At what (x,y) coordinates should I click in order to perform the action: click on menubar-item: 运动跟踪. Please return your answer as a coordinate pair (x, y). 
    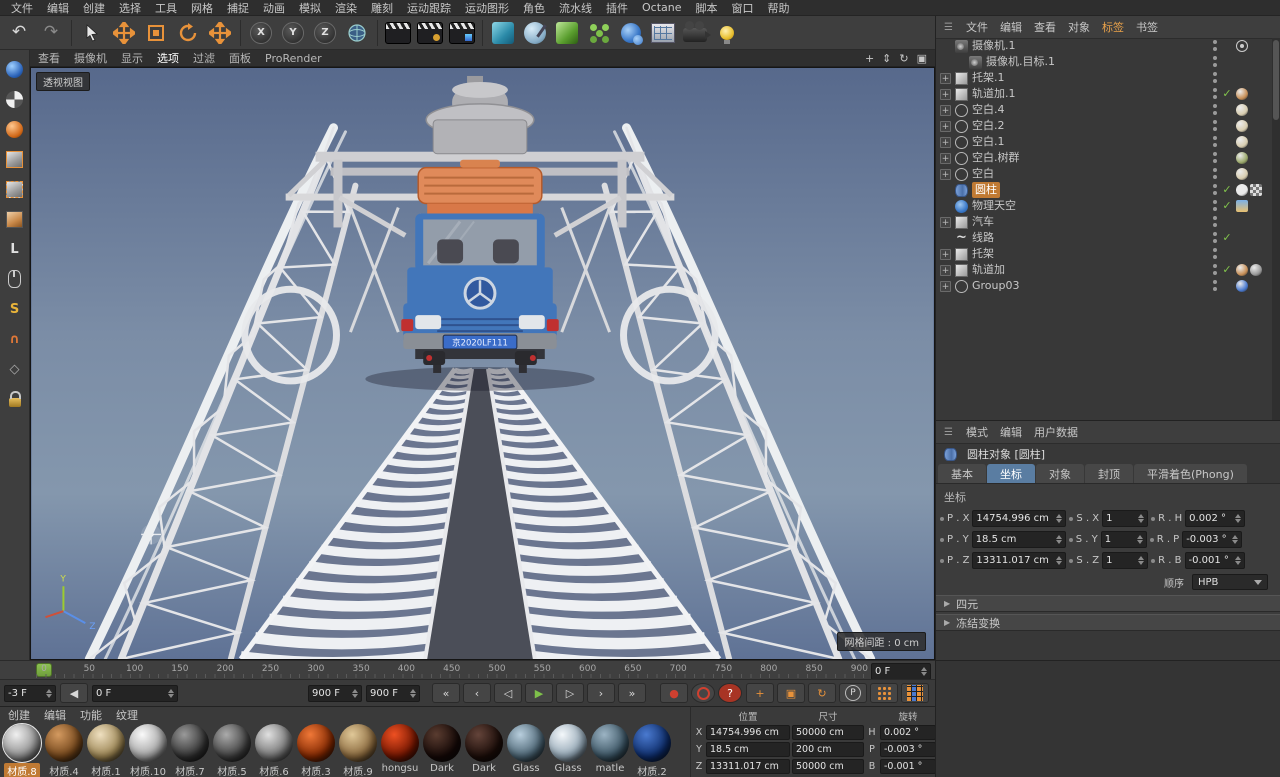
    Looking at the image, I should click on (429, 8).